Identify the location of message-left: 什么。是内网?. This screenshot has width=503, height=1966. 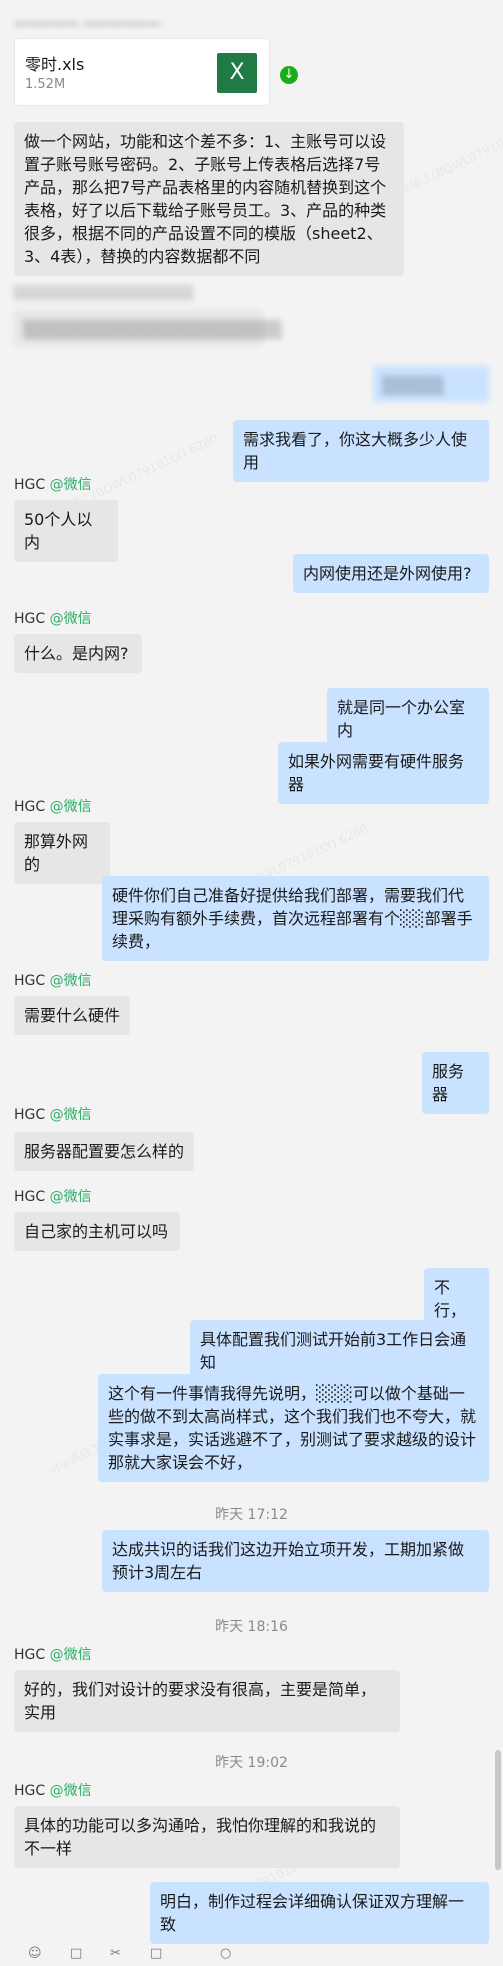
(78, 653).